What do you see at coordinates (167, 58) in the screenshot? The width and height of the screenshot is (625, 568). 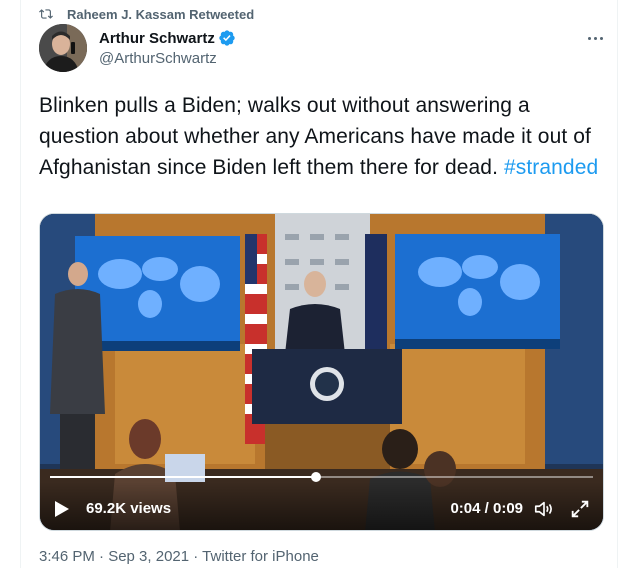 I see `author-handle: @ArthurSchwartz` at bounding box center [167, 58].